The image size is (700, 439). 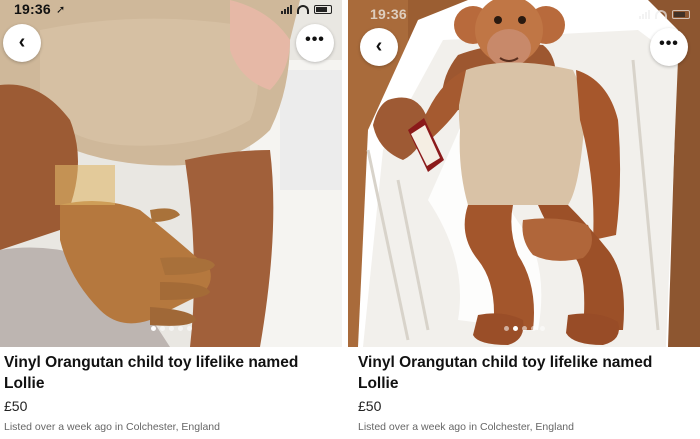 I want to click on location-arrow-icon: ➚, so click(x=61, y=10).